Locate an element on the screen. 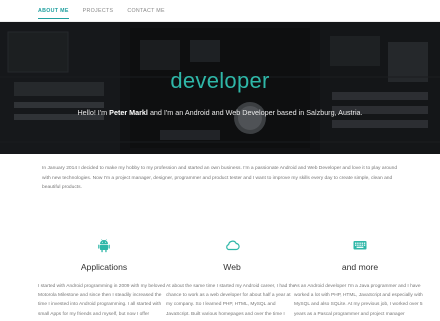 The height and width of the screenshot is (321, 440). nav-projects: PROJECTS is located at coordinates (98, 11).